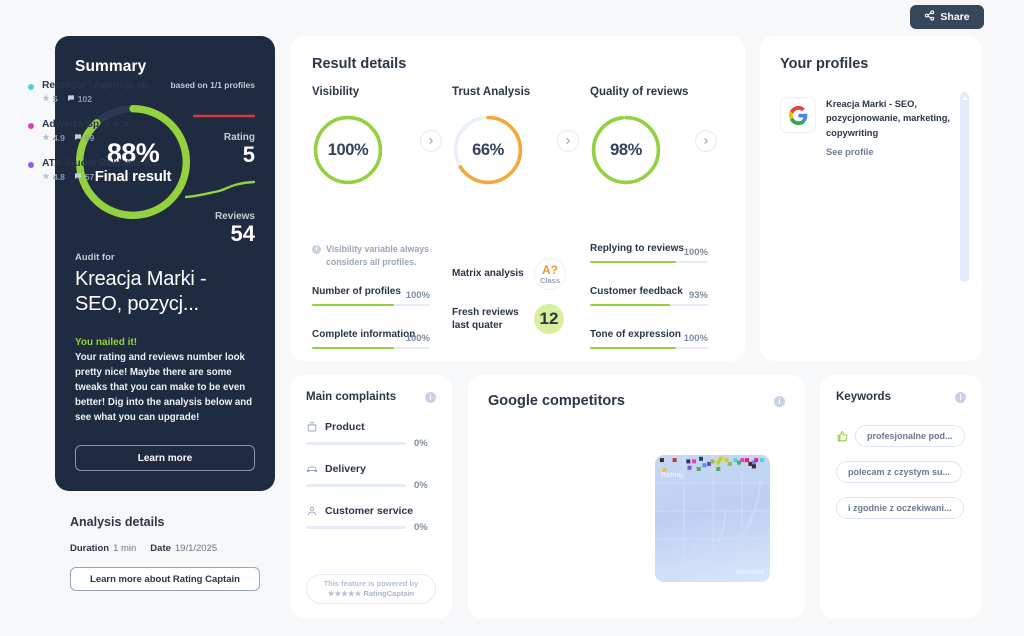  What do you see at coordinates (639, 136) in the screenshot?
I see `metric-quality-of-reviews: Quality of reviews 98%` at bounding box center [639, 136].